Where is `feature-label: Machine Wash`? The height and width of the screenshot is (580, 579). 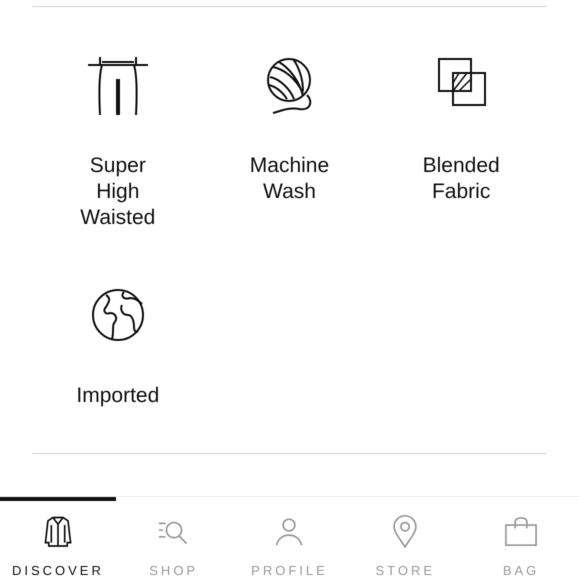 feature-label: Machine Wash is located at coordinates (289, 179).